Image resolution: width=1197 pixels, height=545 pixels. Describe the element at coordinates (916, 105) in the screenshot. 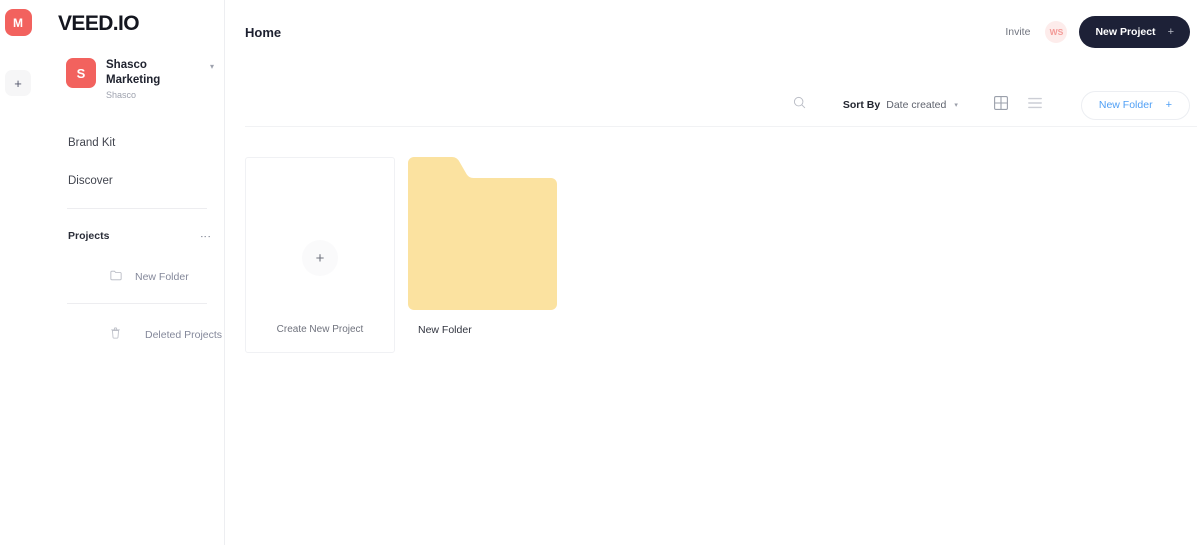

I see `sort-by-value: Date created` at that location.